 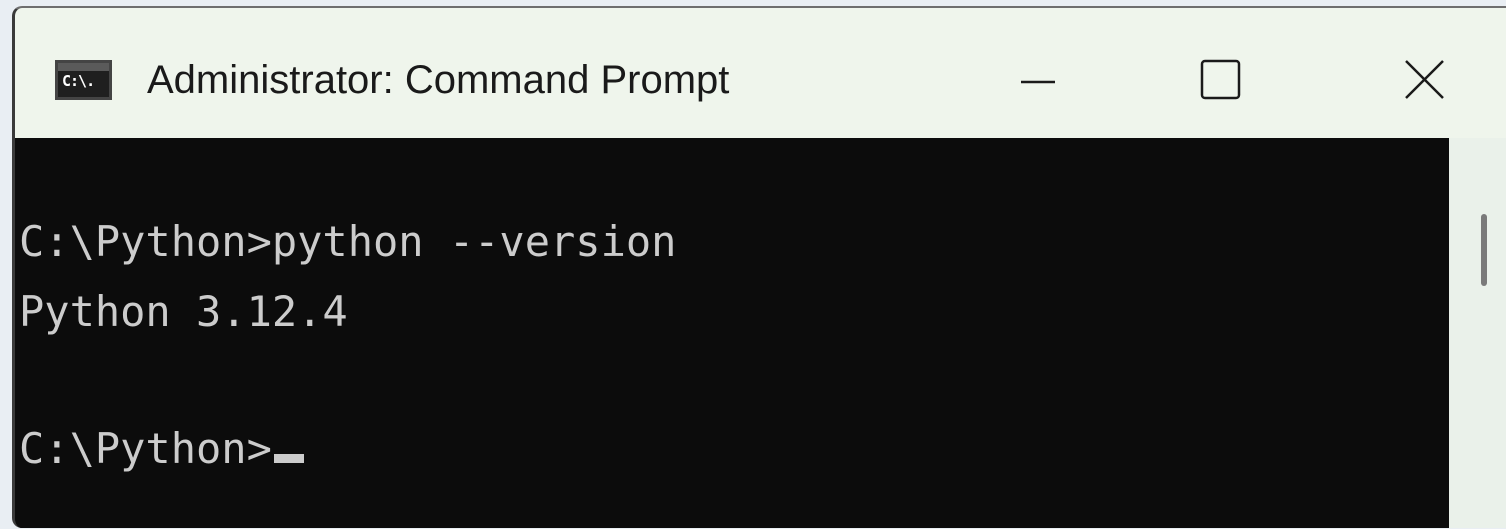 I want to click on cmd-icon-bar, so click(x=83, y=67).